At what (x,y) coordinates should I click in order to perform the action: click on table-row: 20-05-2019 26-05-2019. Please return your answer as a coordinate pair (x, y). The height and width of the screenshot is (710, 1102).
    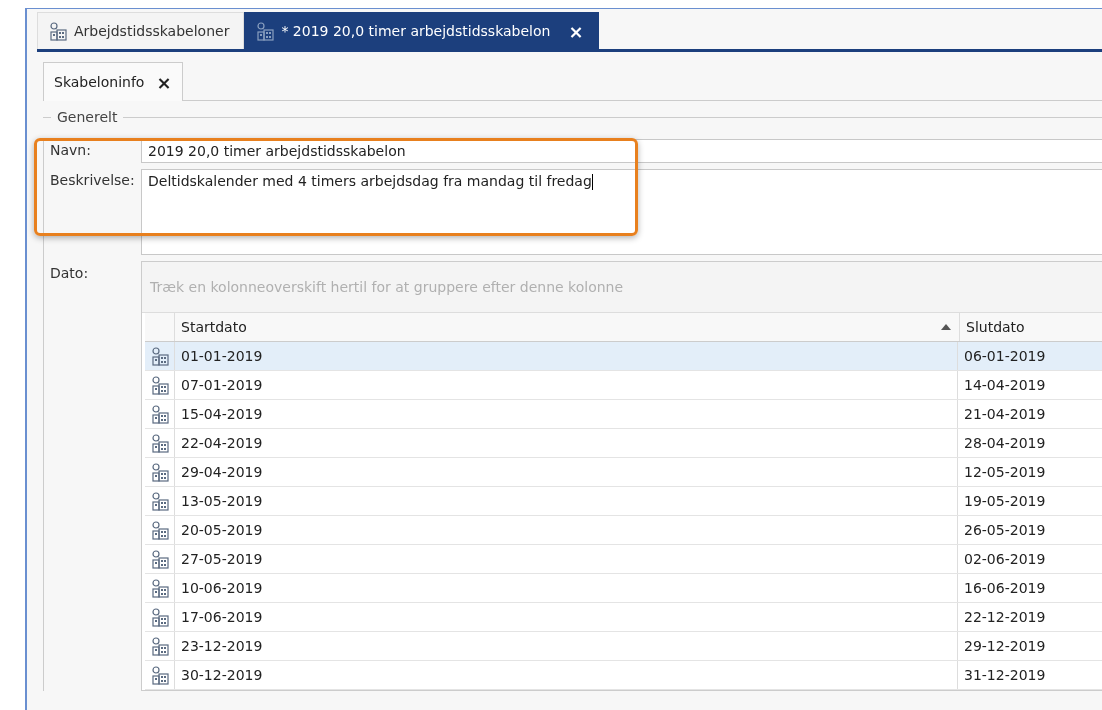
    Looking at the image, I should click on (623, 530).